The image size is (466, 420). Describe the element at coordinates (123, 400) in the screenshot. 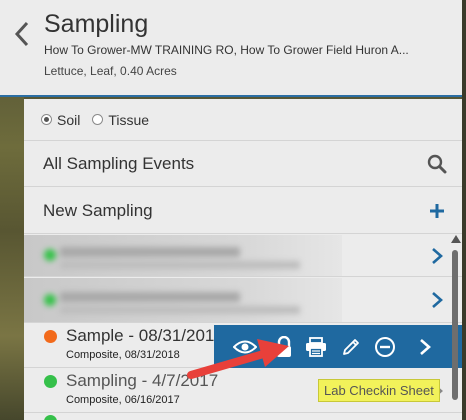

I see `sample-subtitle: Composite, 06/16/2017` at that location.